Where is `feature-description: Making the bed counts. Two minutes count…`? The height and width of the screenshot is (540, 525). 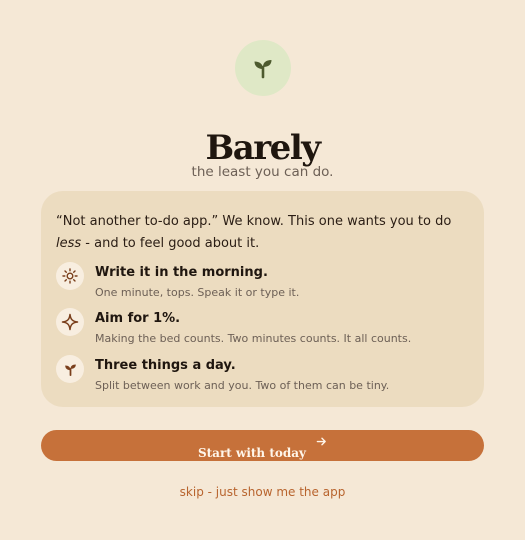 feature-description: Making the bed counts. Two minutes count… is located at coordinates (253, 338).